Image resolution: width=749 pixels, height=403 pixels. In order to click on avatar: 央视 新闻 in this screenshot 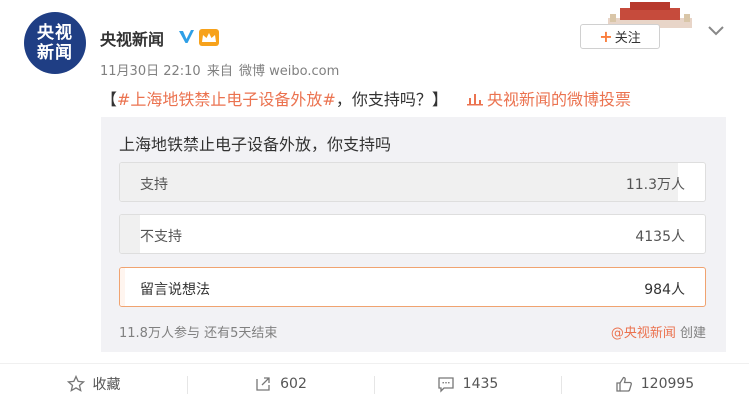, I will do `click(55, 43)`.